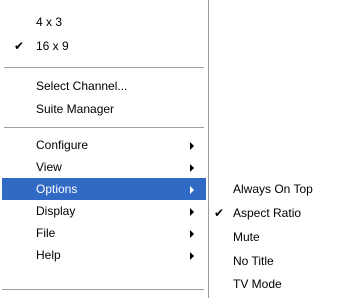  What do you see at coordinates (49, 167) in the screenshot?
I see `menu-item-label: View` at bounding box center [49, 167].